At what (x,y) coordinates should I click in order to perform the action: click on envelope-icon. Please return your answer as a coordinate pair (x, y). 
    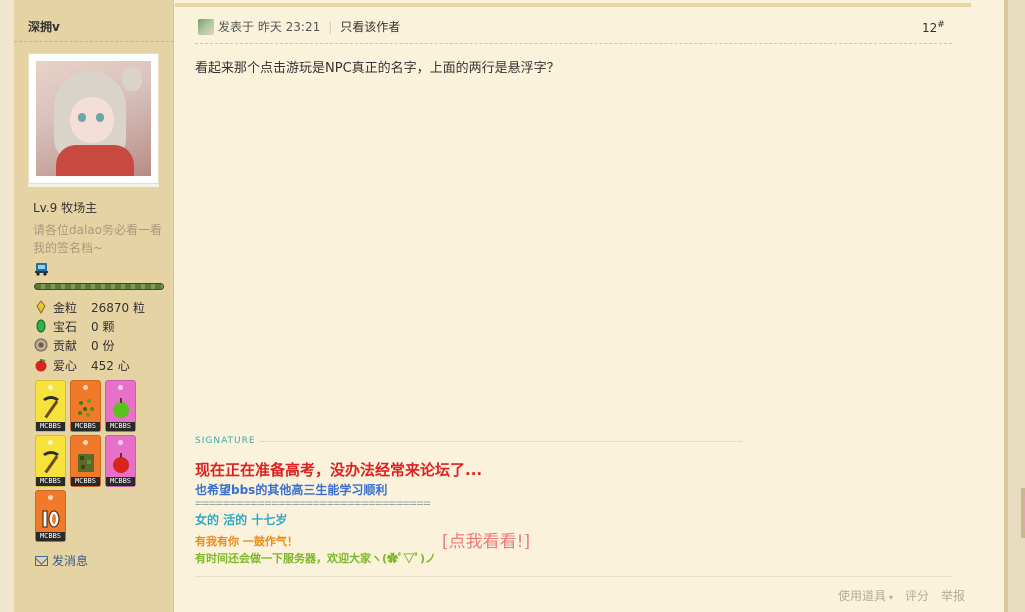
    Looking at the image, I should click on (41, 560).